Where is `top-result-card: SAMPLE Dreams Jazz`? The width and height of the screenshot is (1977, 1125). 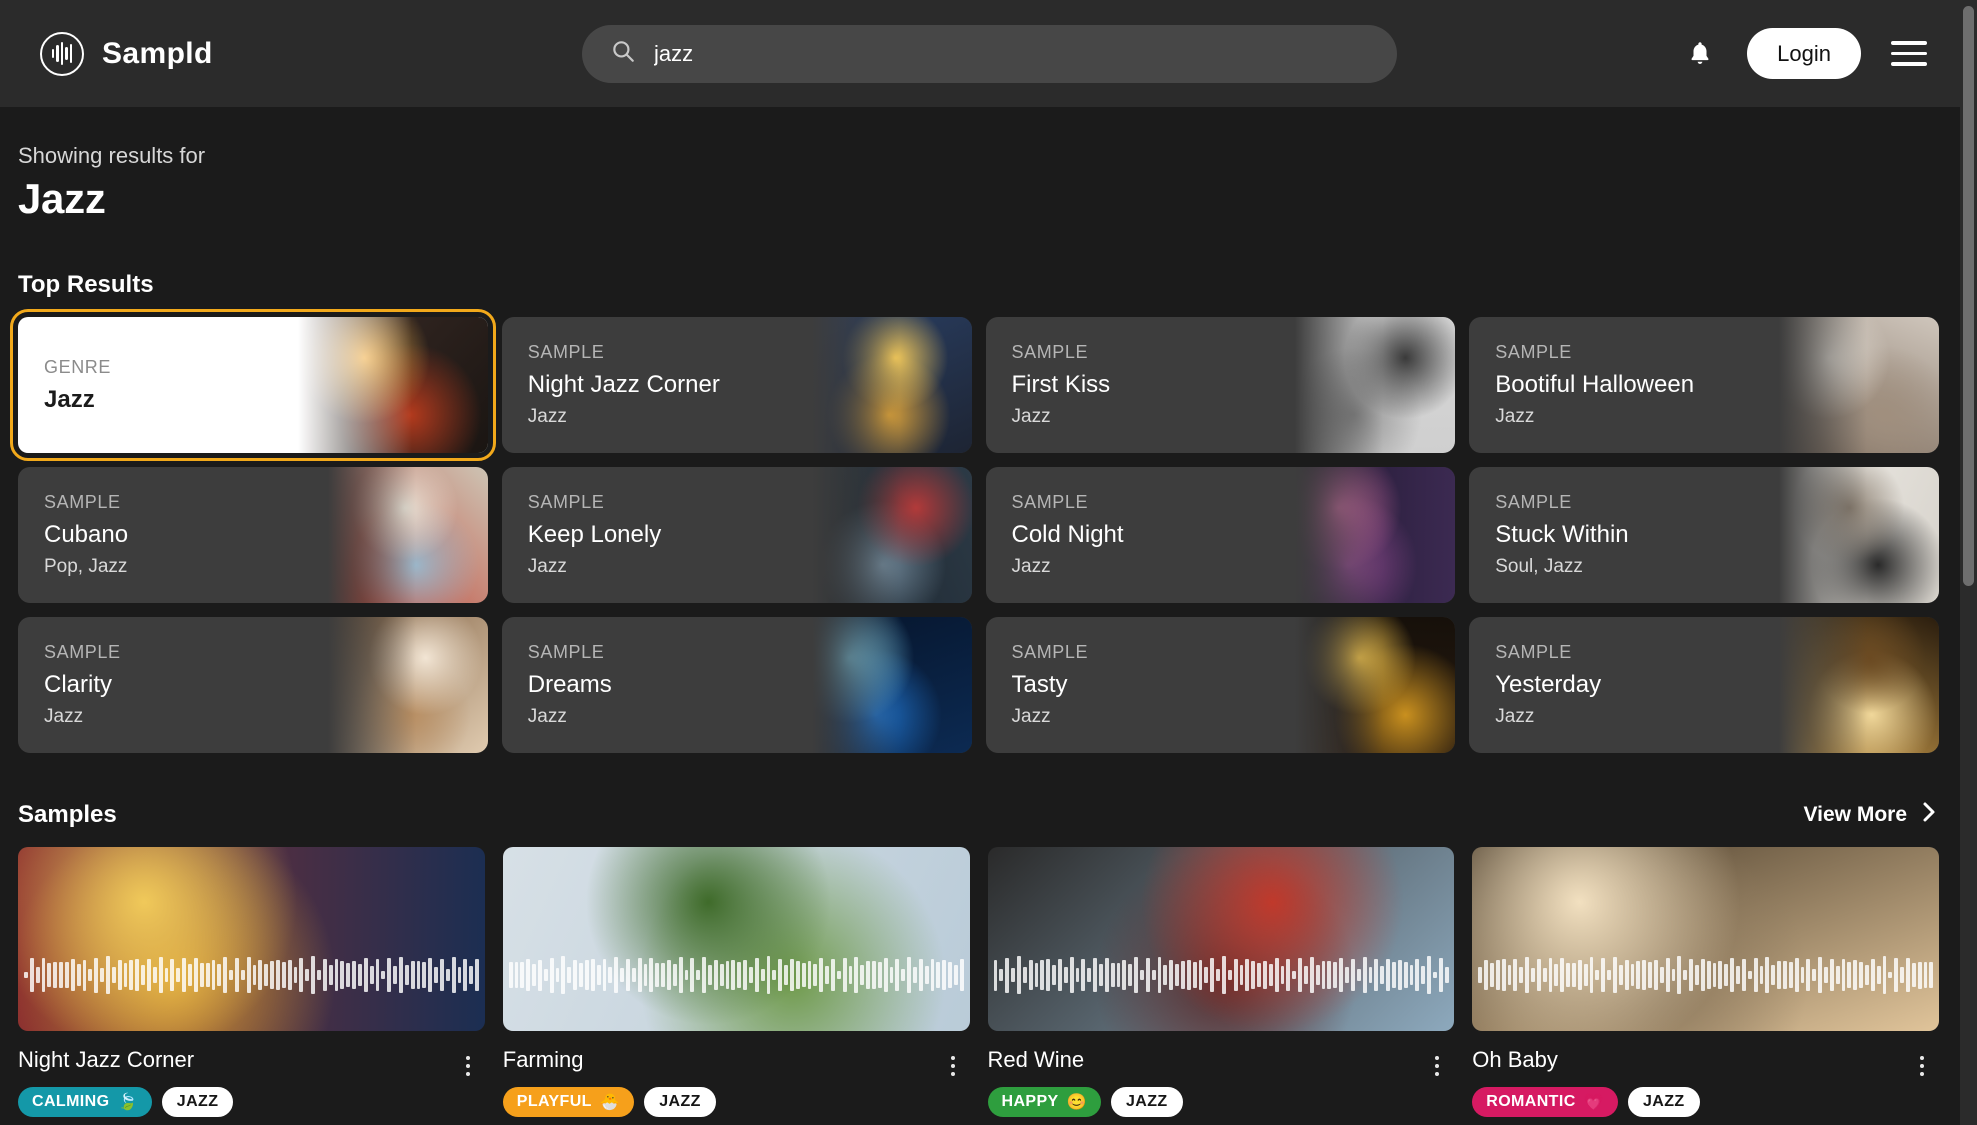
top-result-card: SAMPLE Dreams Jazz is located at coordinates (736, 685).